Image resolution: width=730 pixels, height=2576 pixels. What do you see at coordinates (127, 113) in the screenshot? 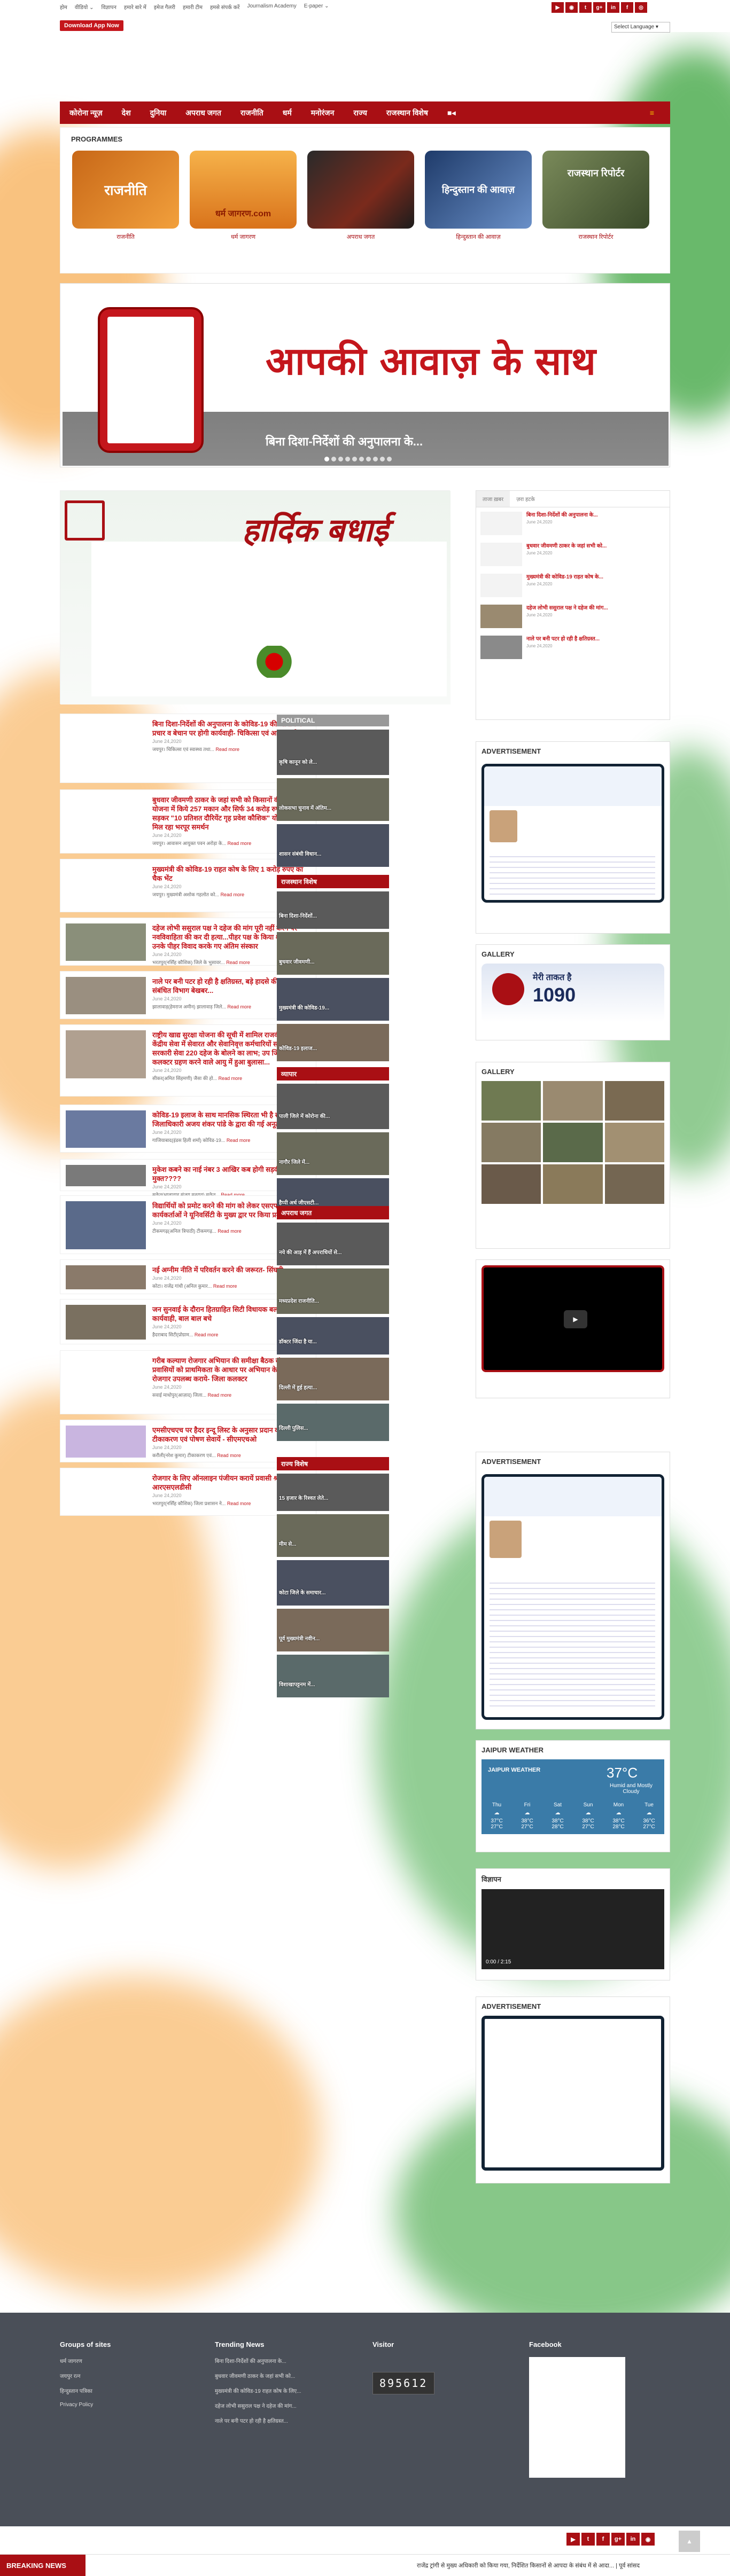
I see `nav-desh: देश` at bounding box center [127, 113].